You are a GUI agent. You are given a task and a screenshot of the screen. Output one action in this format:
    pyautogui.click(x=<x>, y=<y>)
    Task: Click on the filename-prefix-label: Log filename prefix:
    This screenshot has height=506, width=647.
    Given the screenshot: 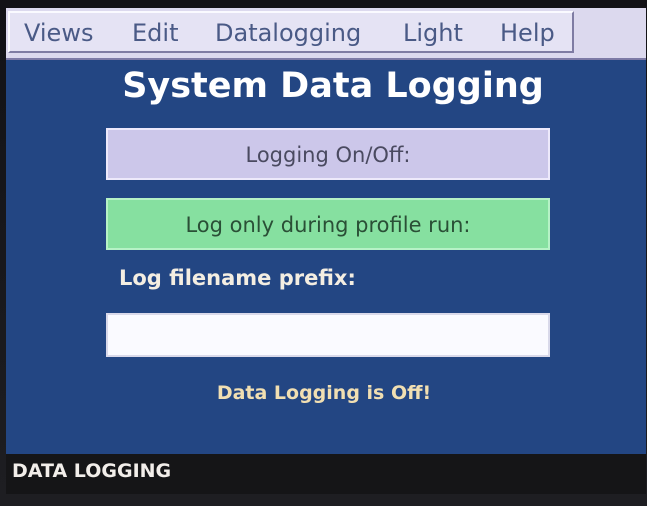 What is the action you would take?
    pyautogui.click(x=237, y=278)
    